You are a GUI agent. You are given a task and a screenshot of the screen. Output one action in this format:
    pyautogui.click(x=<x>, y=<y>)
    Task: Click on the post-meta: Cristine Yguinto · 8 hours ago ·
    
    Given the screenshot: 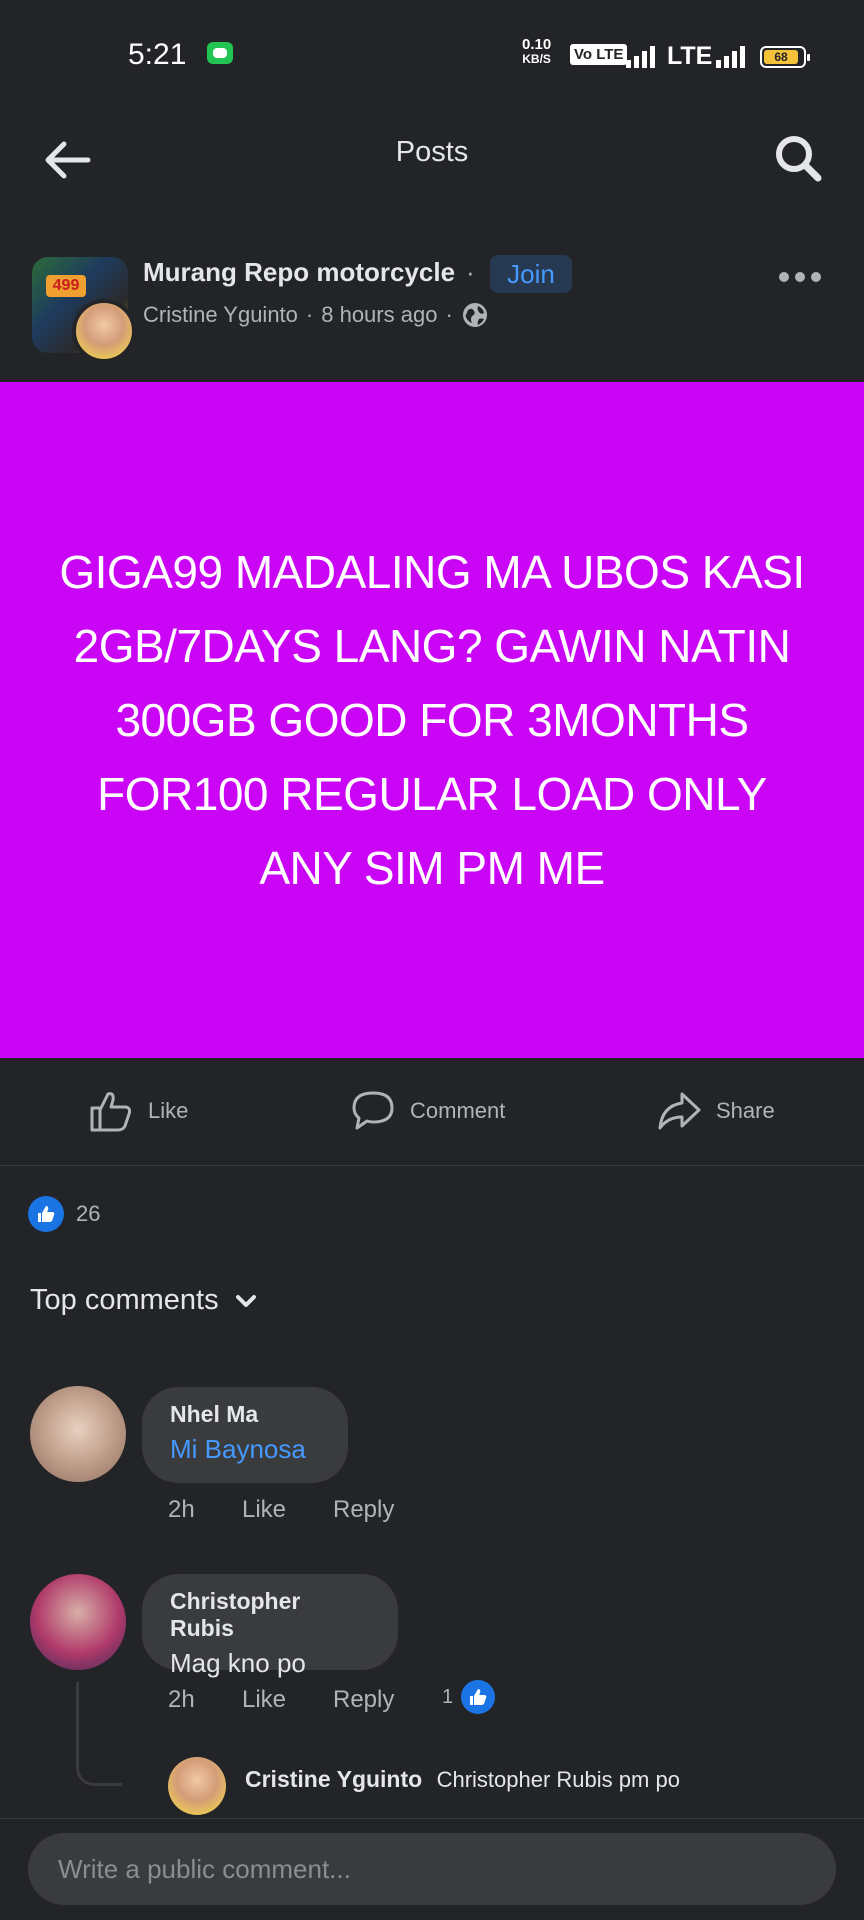 What is the action you would take?
    pyautogui.click(x=316, y=315)
    